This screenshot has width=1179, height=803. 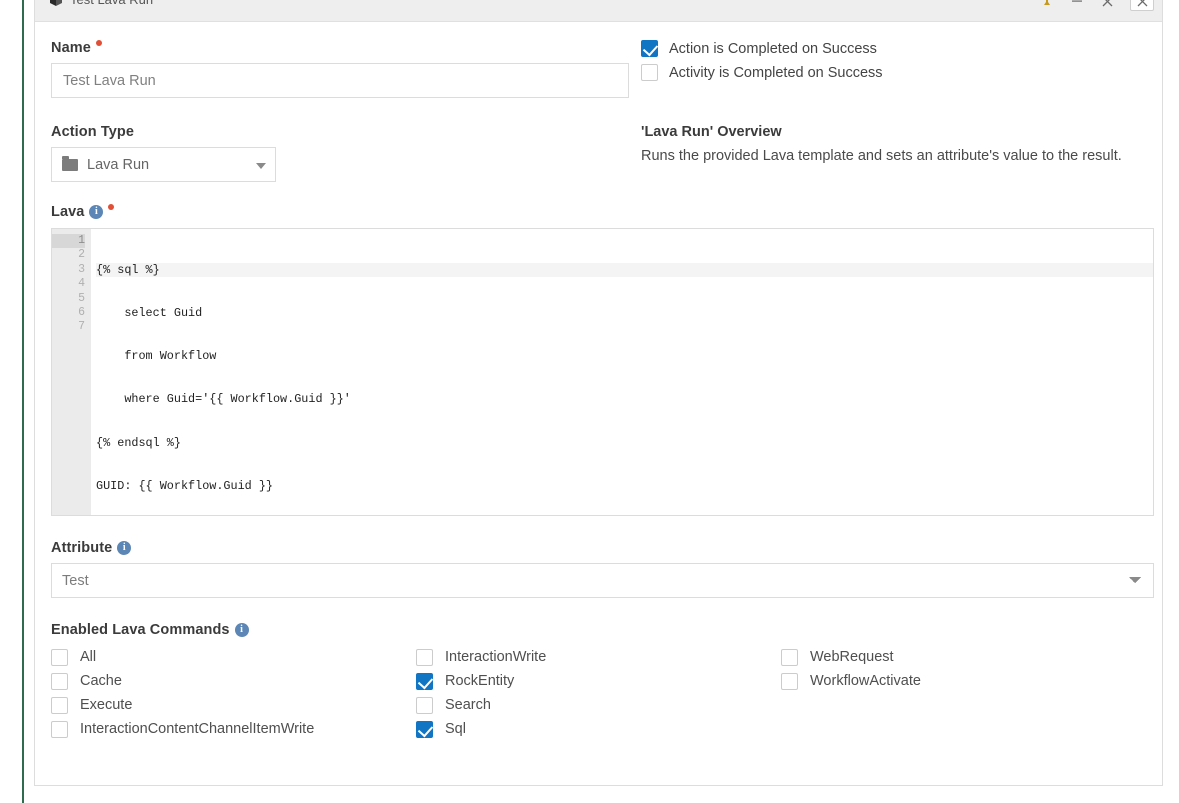 I want to click on cube-icon, so click(x=56, y=3).